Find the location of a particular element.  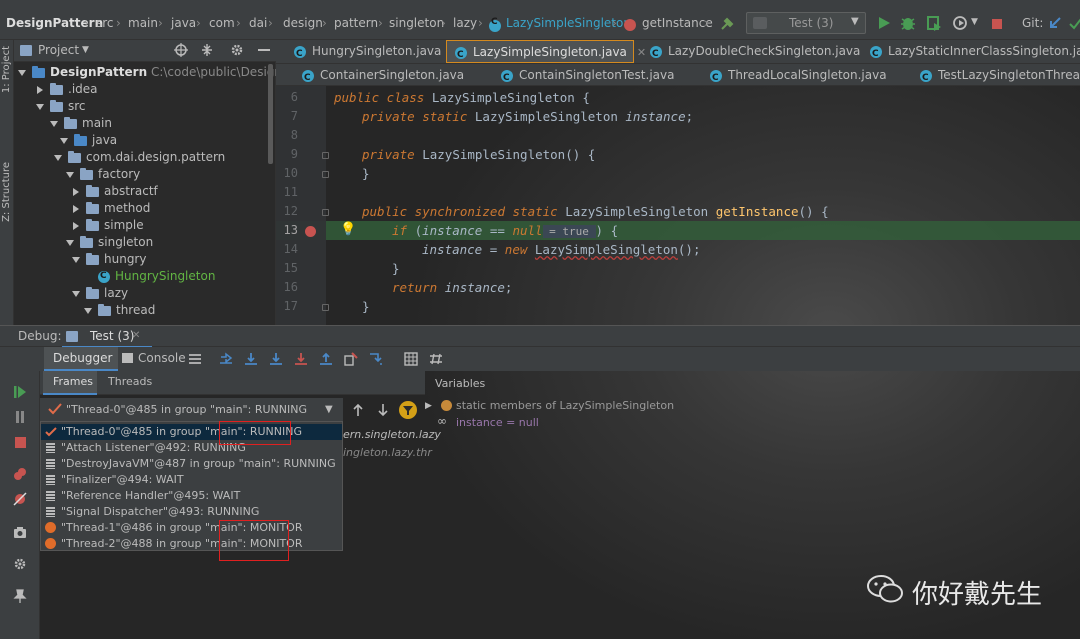

breadcrumb-pattern: pattern is located at coordinates (356, 23).